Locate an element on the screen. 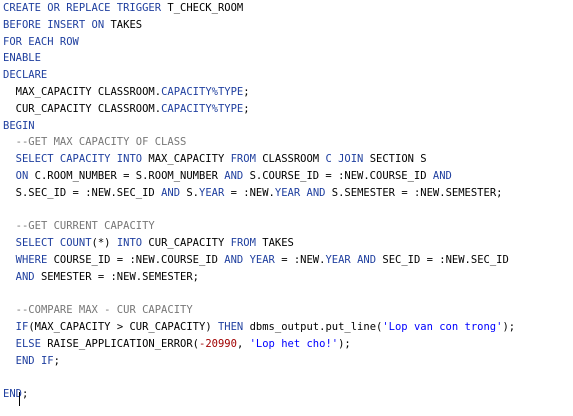  keyword-token: ELSE is located at coordinates (28, 344).